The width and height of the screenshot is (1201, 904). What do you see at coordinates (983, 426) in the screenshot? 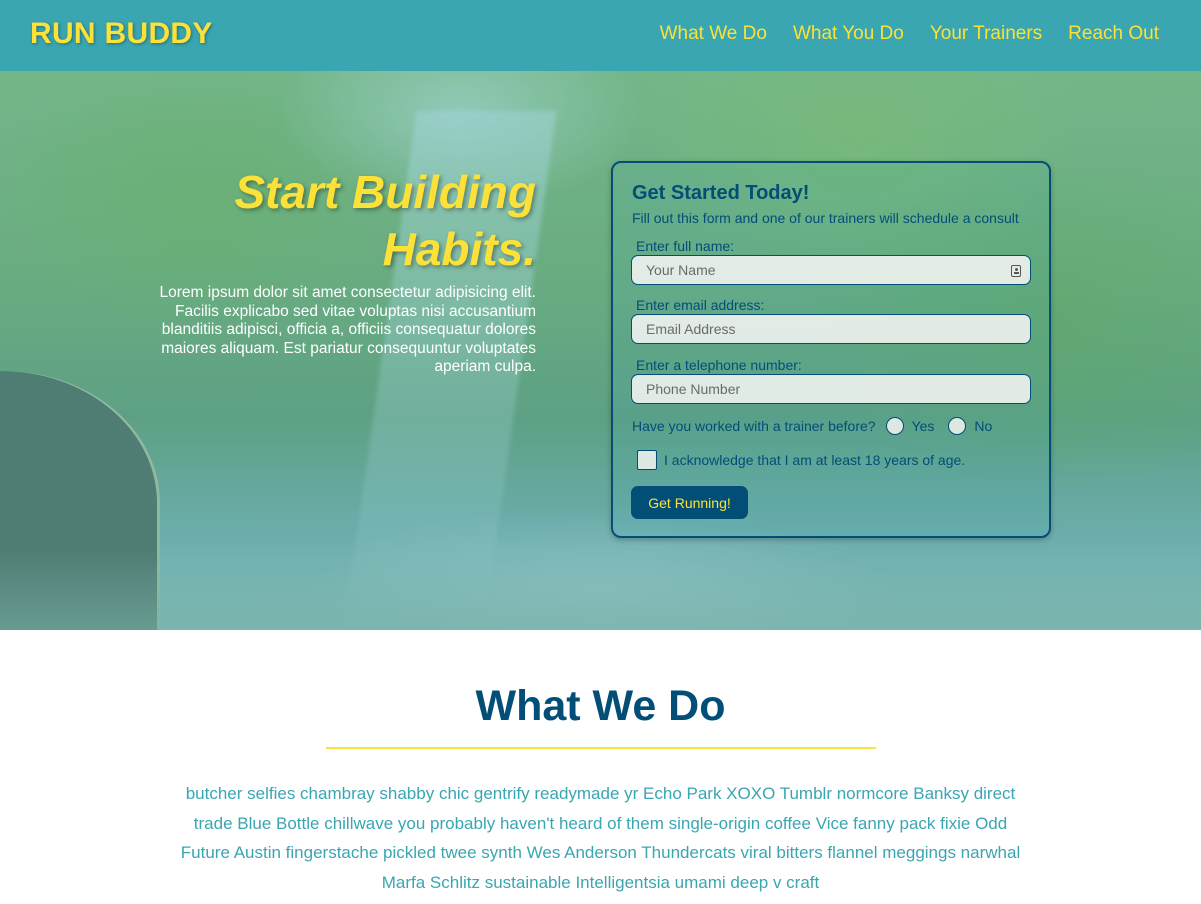
I see `trainer-no-label: No` at bounding box center [983, 426].